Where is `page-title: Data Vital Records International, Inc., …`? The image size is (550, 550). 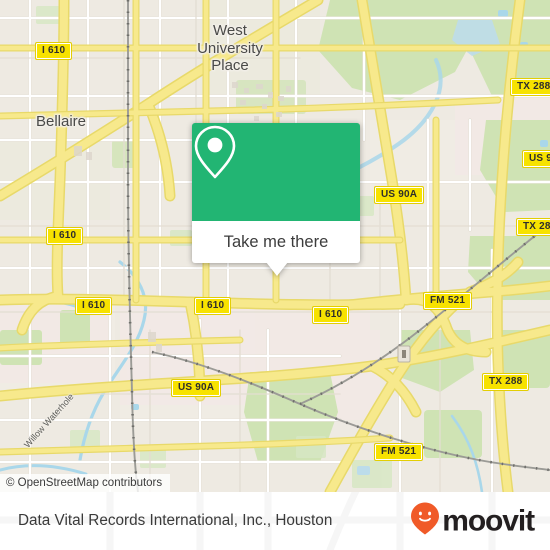 page-title: Data Vital Records International, Inc., … is located at coordinates (175, 520).